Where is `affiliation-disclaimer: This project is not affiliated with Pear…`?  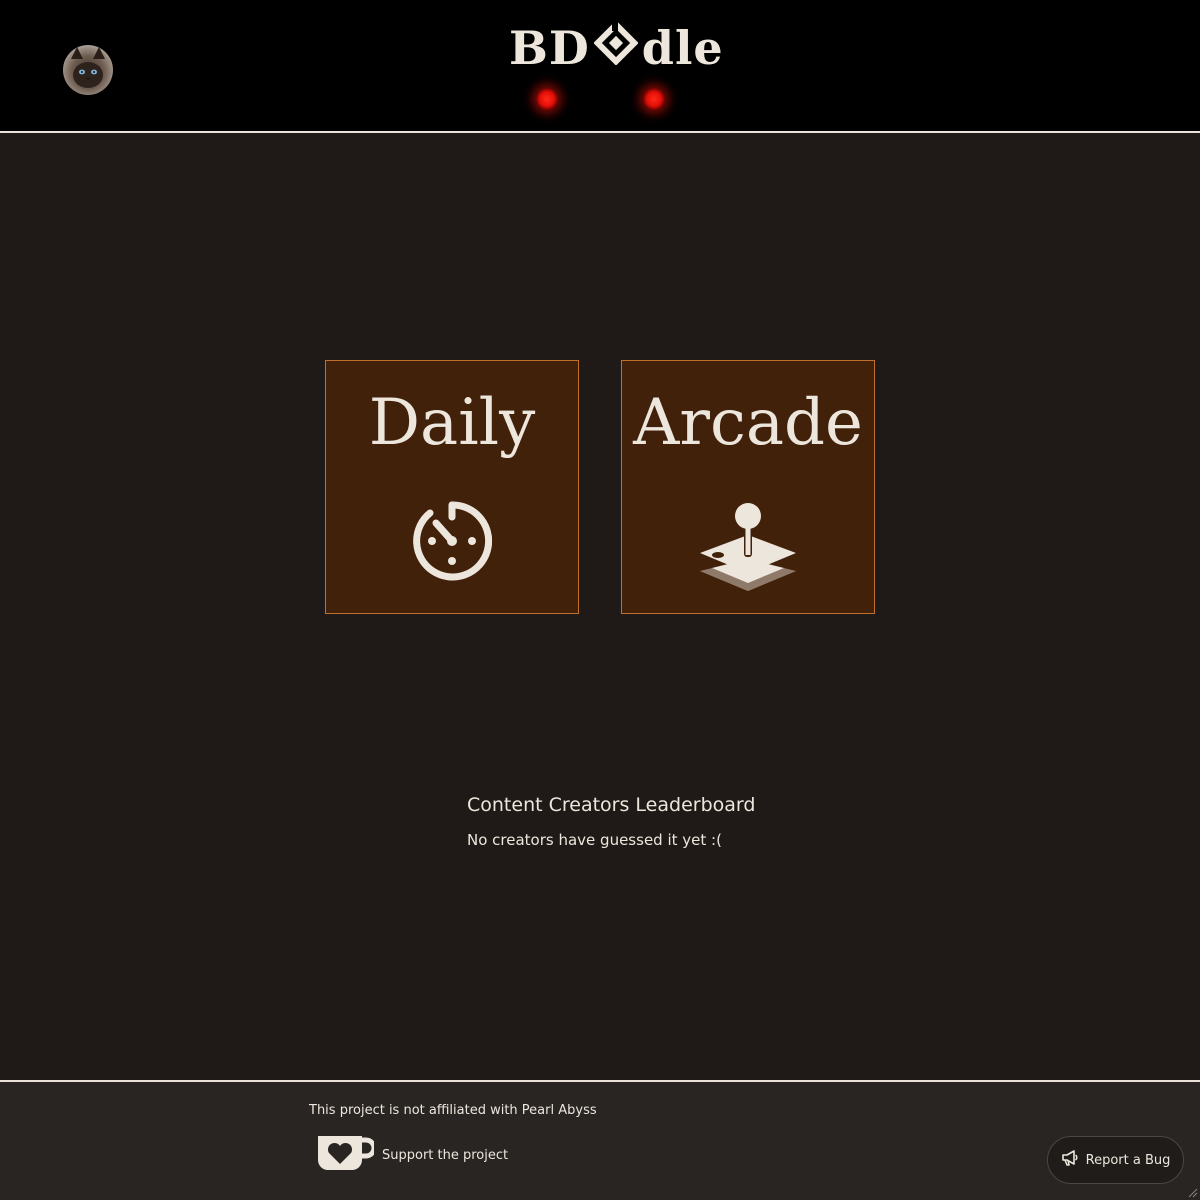 affiliation-disclaimer: This project is not affiliated with Pear… is located at coordinates (453, 1110).